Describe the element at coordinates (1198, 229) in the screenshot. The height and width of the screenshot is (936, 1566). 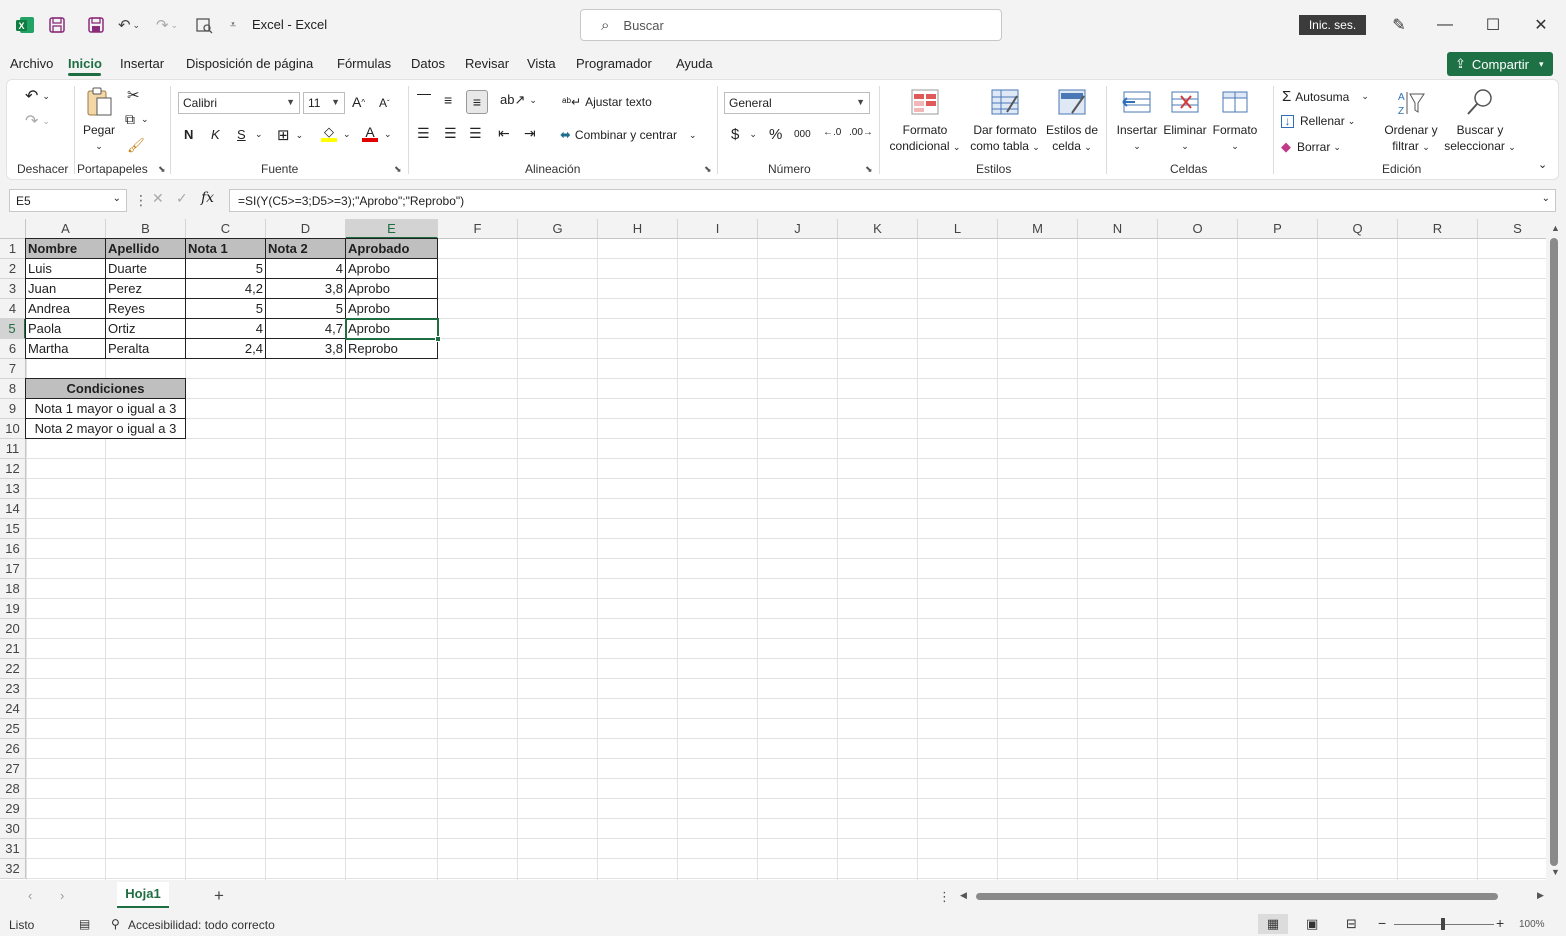
I see `column-header-o: O` at that location.